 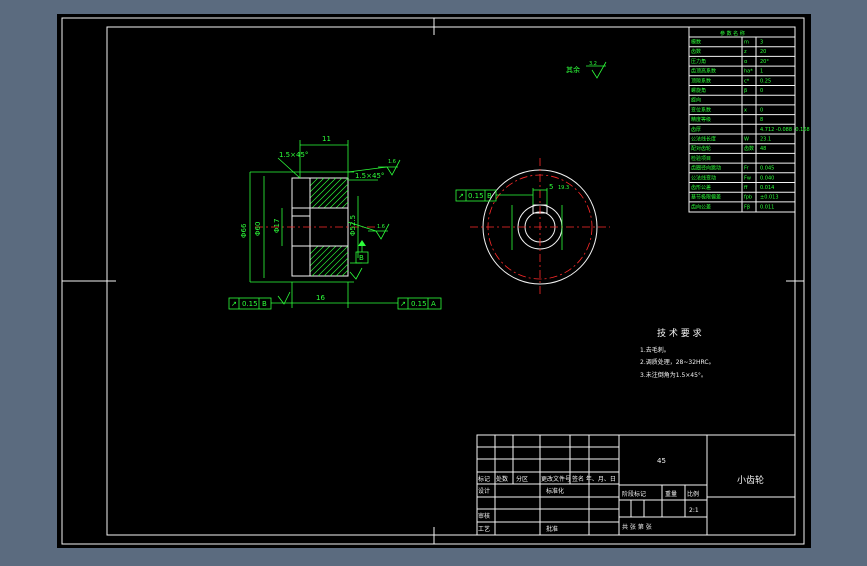 I want to click on param-name: 齿圈径向跳动, so click(x=706, y=168).